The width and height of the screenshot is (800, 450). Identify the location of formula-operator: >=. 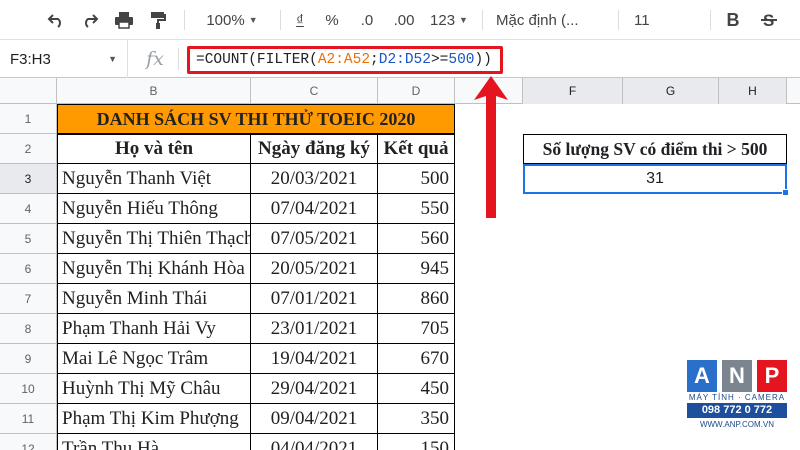
(439, 60).